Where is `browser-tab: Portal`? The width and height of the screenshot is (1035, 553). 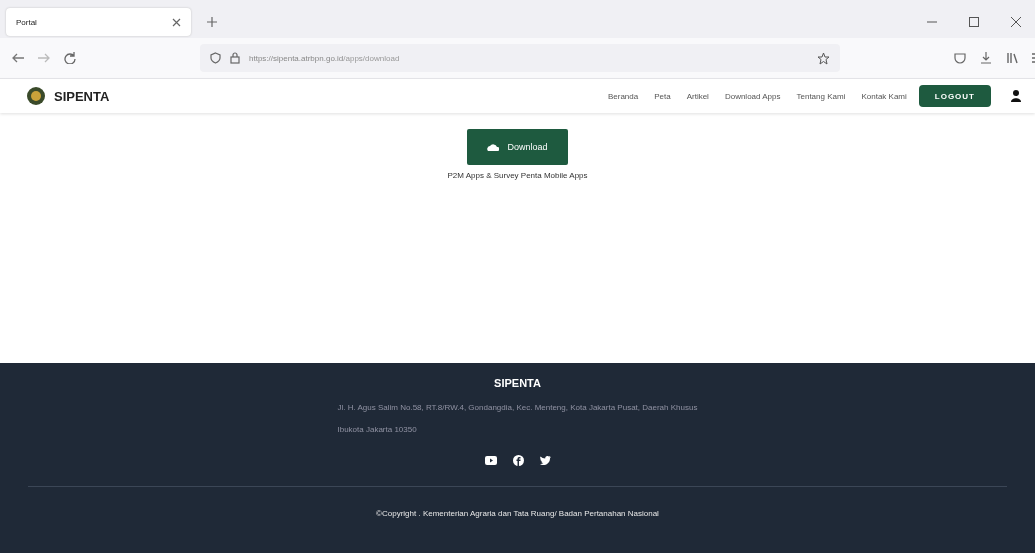 browser-tab: Portal is located at coordinates (98, 22).